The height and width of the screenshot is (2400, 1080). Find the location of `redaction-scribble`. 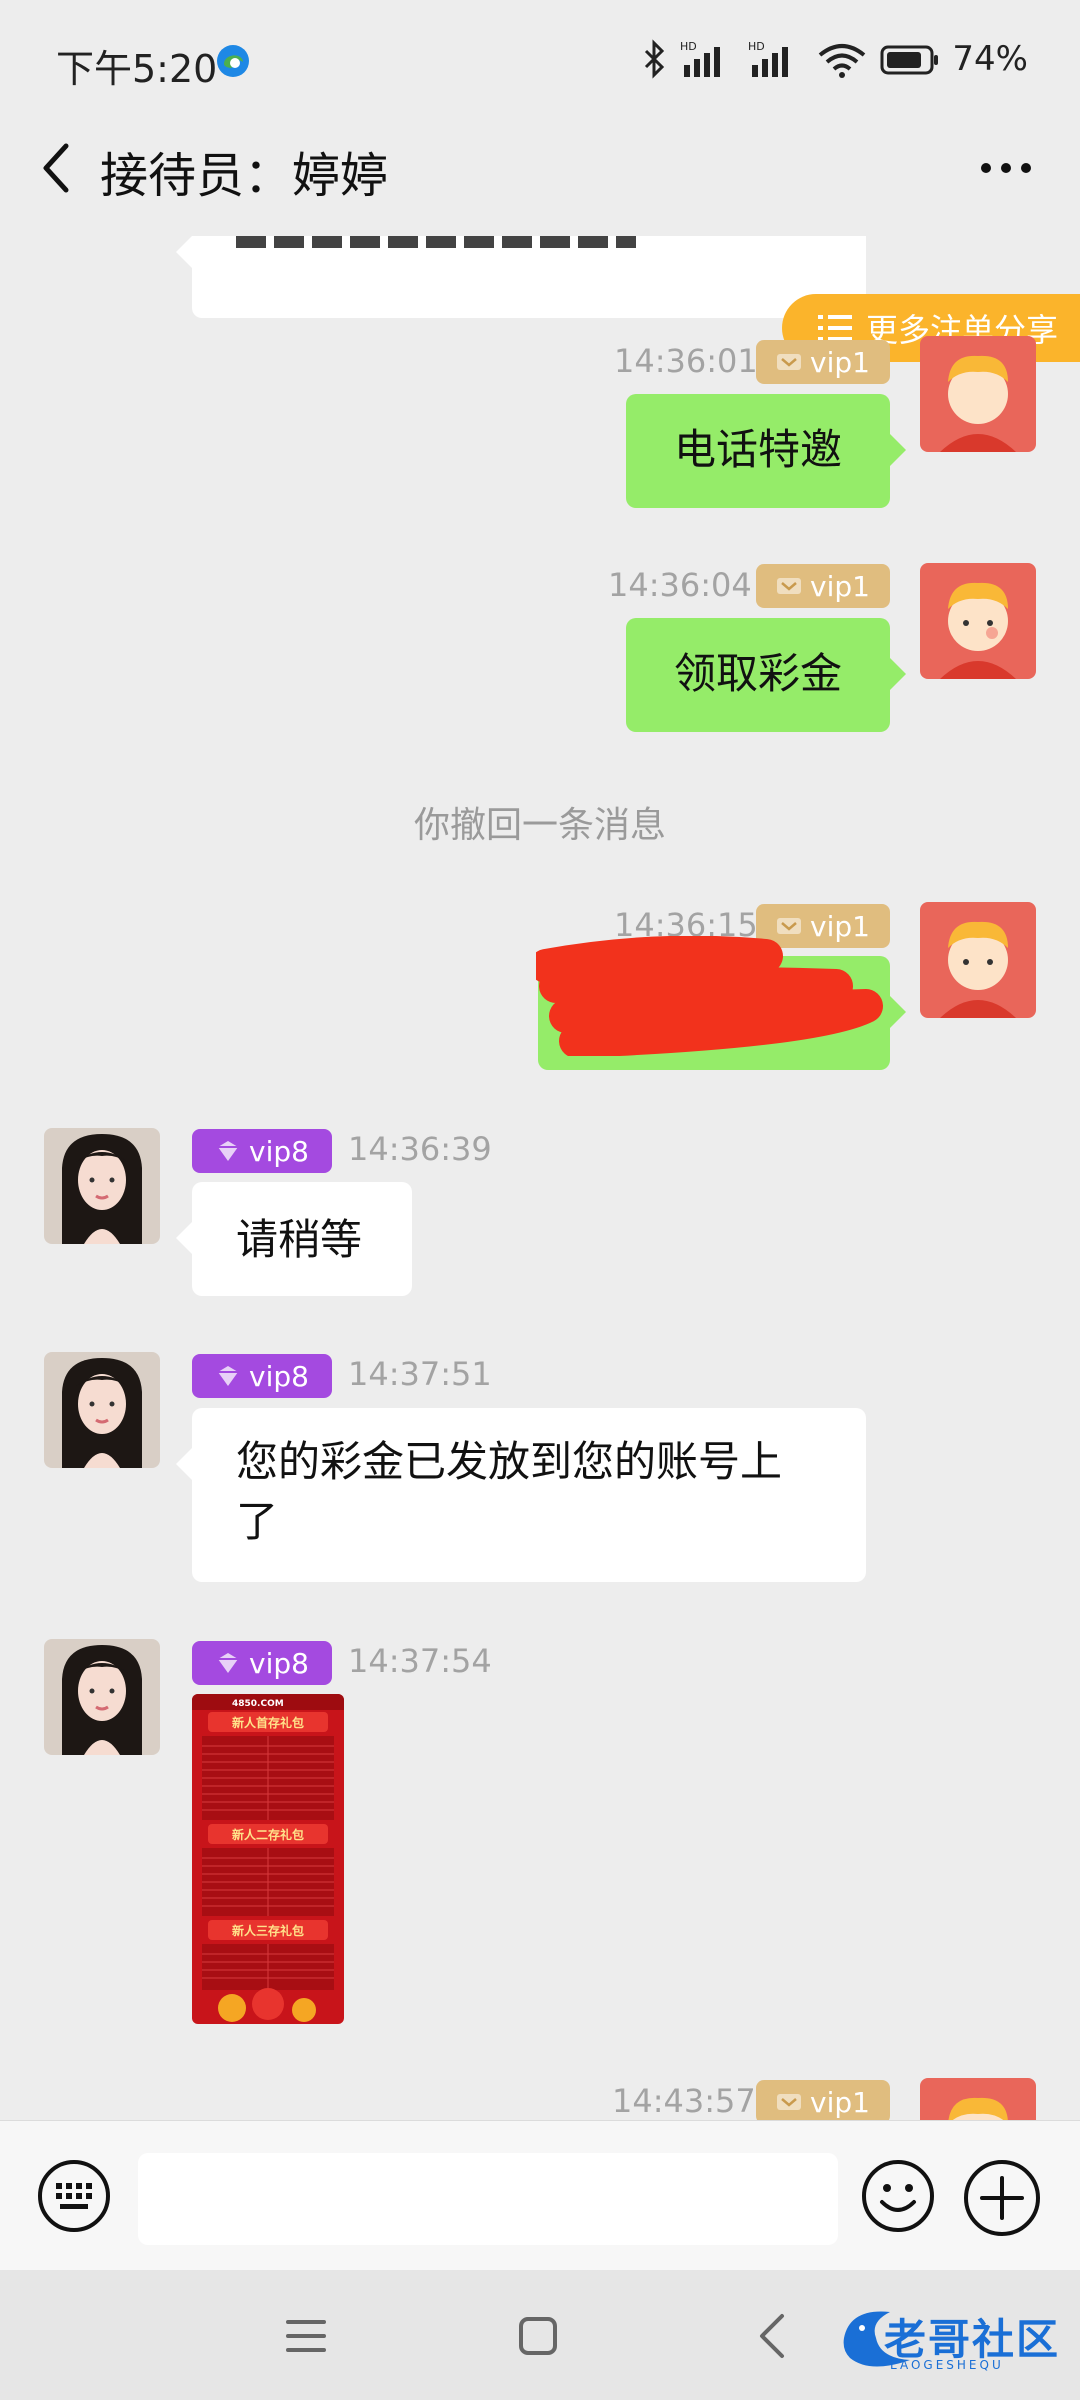

redaction-scribble is located at coordinates (709, 996).